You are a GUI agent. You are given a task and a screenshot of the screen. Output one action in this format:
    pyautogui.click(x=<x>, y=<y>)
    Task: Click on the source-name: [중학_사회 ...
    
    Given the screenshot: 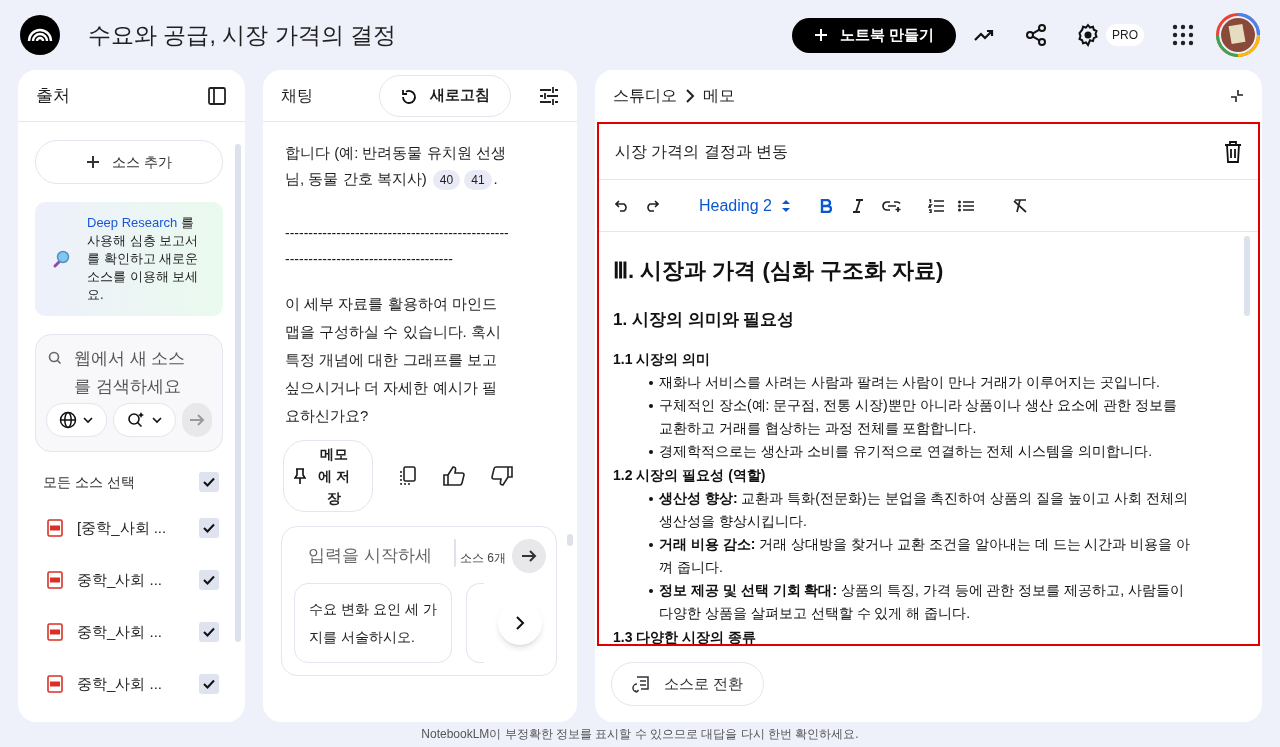 What is the action you would take?
    pyautogui.click(x=131, y=528)
    